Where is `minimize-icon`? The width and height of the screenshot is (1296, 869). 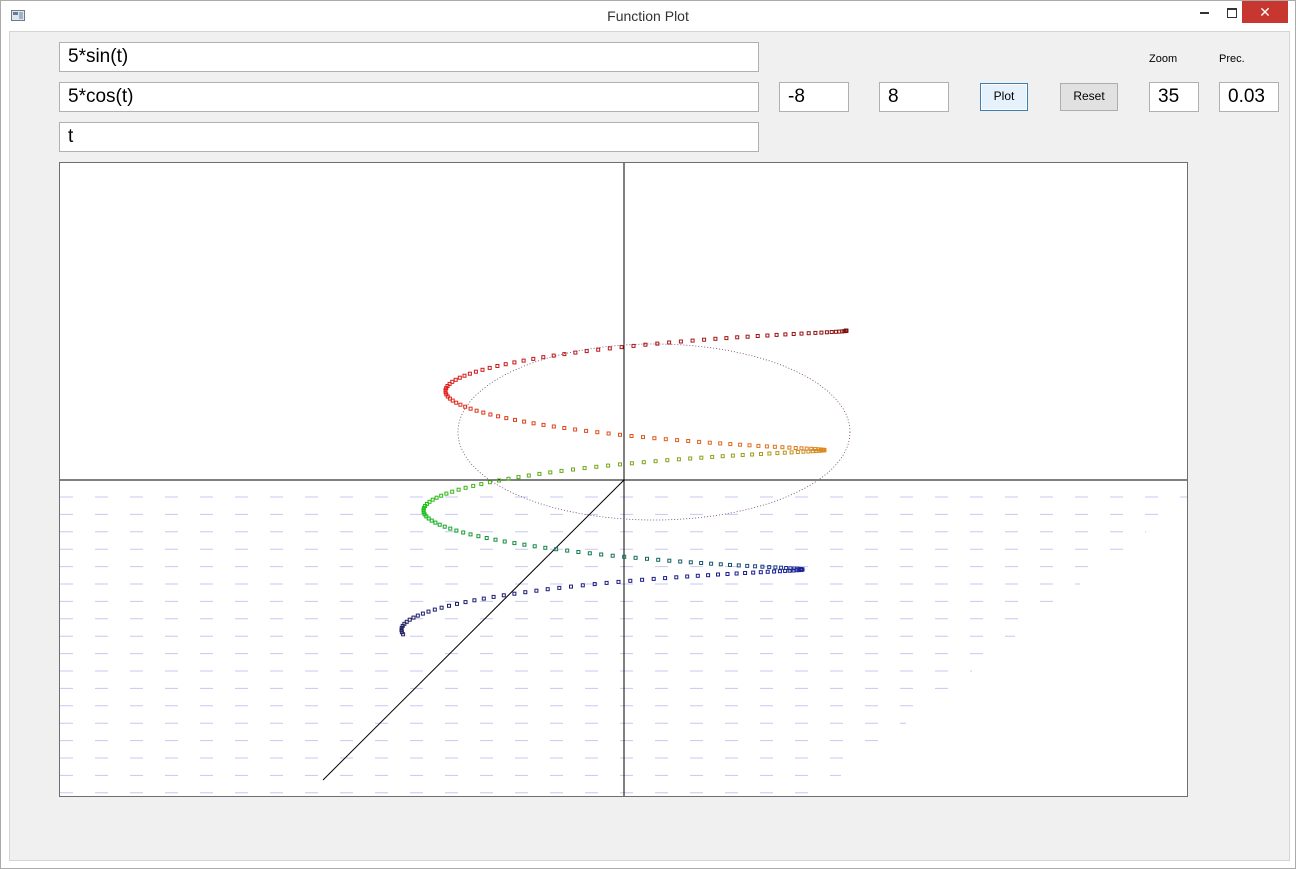 minimize-icon is located at coordinates (1204, 12).